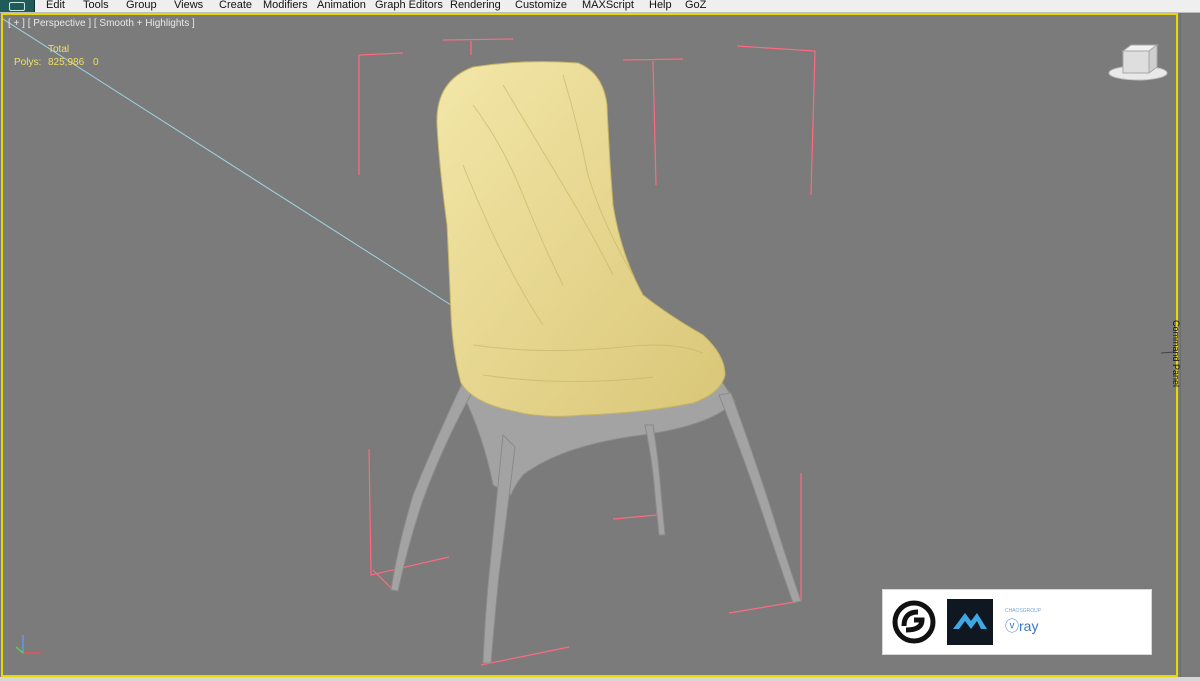 The width and height of the screenshot is (1200, 681). I want to click on 3dsmax-logo-icon, so click(914, 622).